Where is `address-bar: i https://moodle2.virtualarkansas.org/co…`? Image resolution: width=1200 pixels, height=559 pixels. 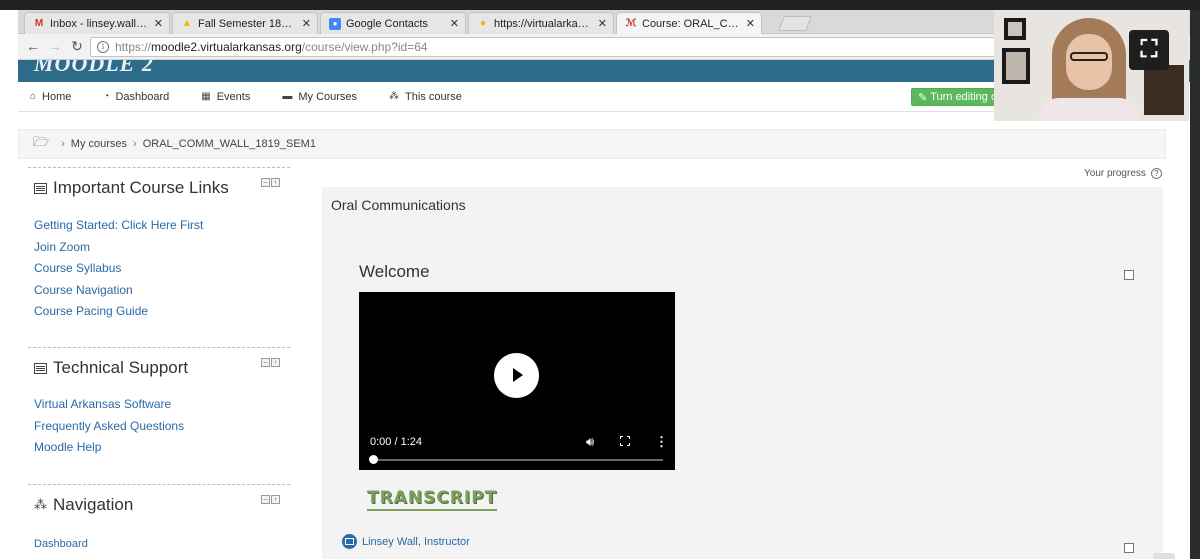 address-bar: i https://moodle2.virtualarkansas.org/co… is located at coordinates (542, 47).